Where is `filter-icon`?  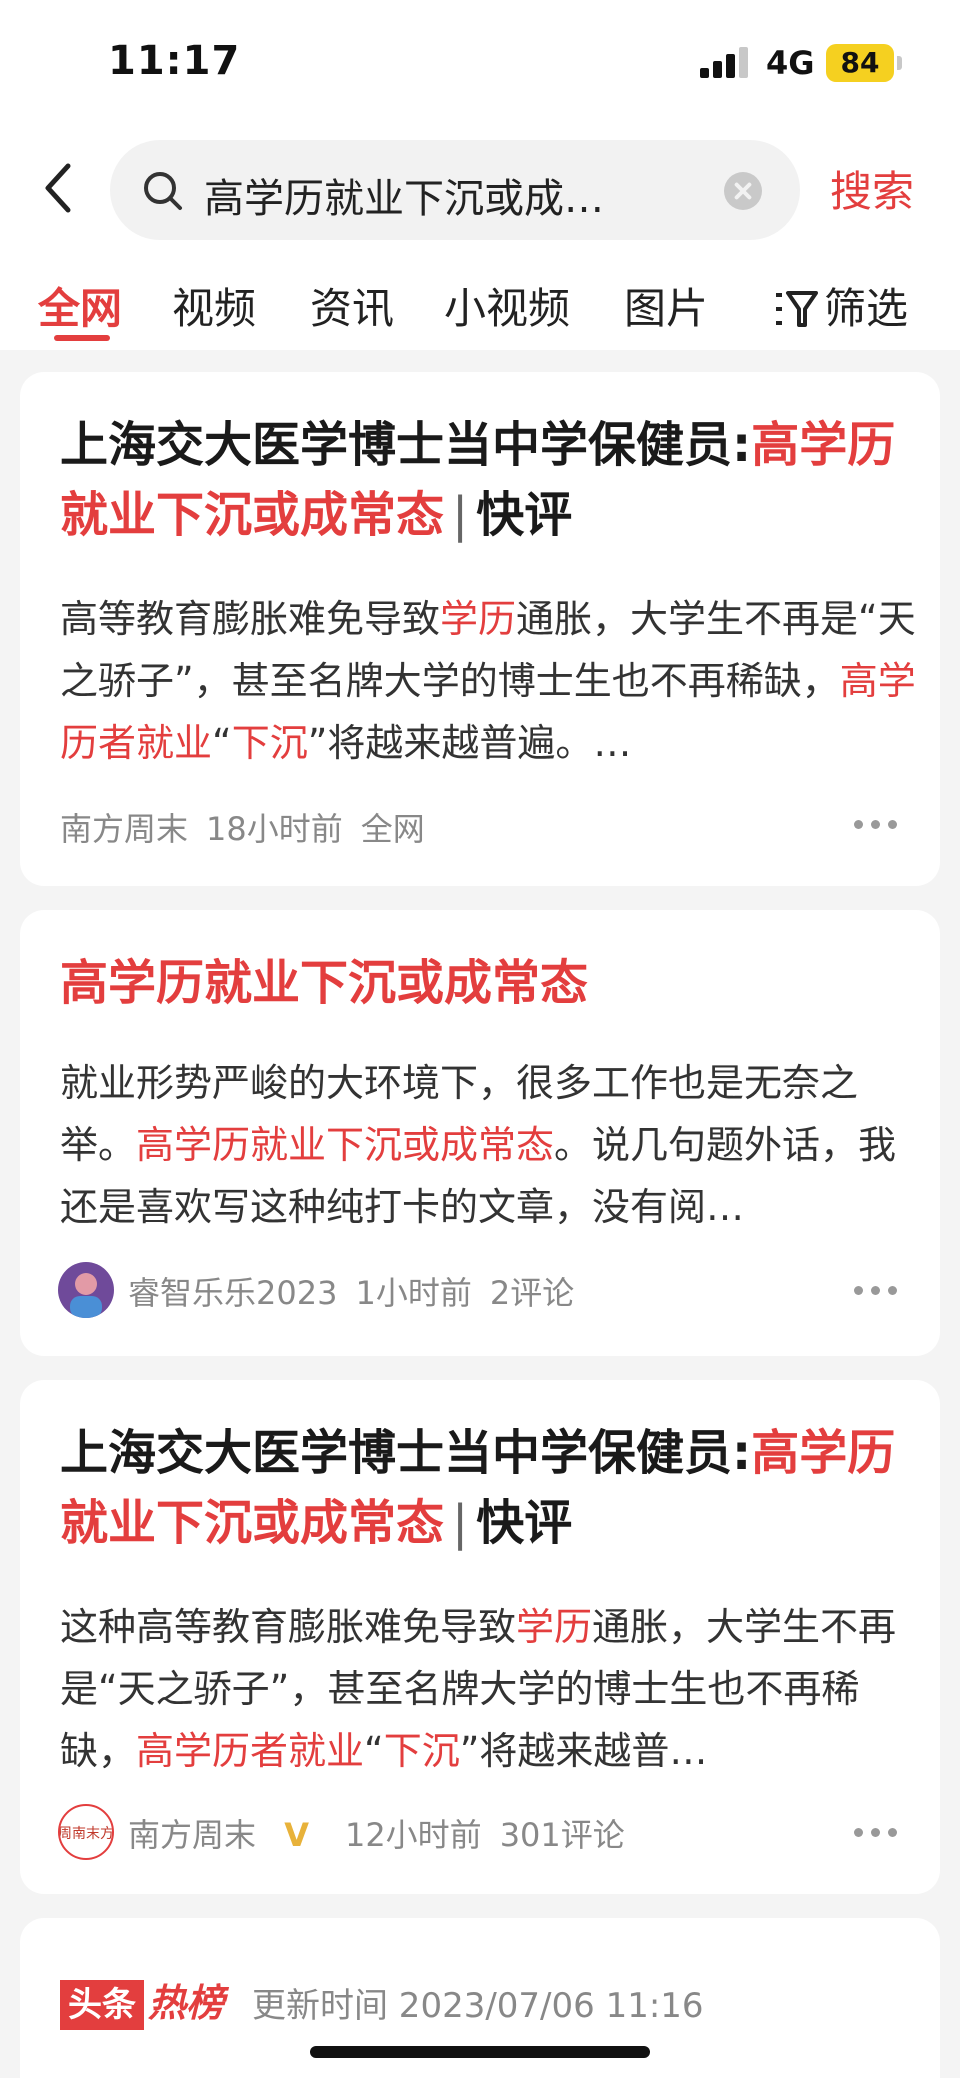 filter-icon is located at coordinates (797, 309).